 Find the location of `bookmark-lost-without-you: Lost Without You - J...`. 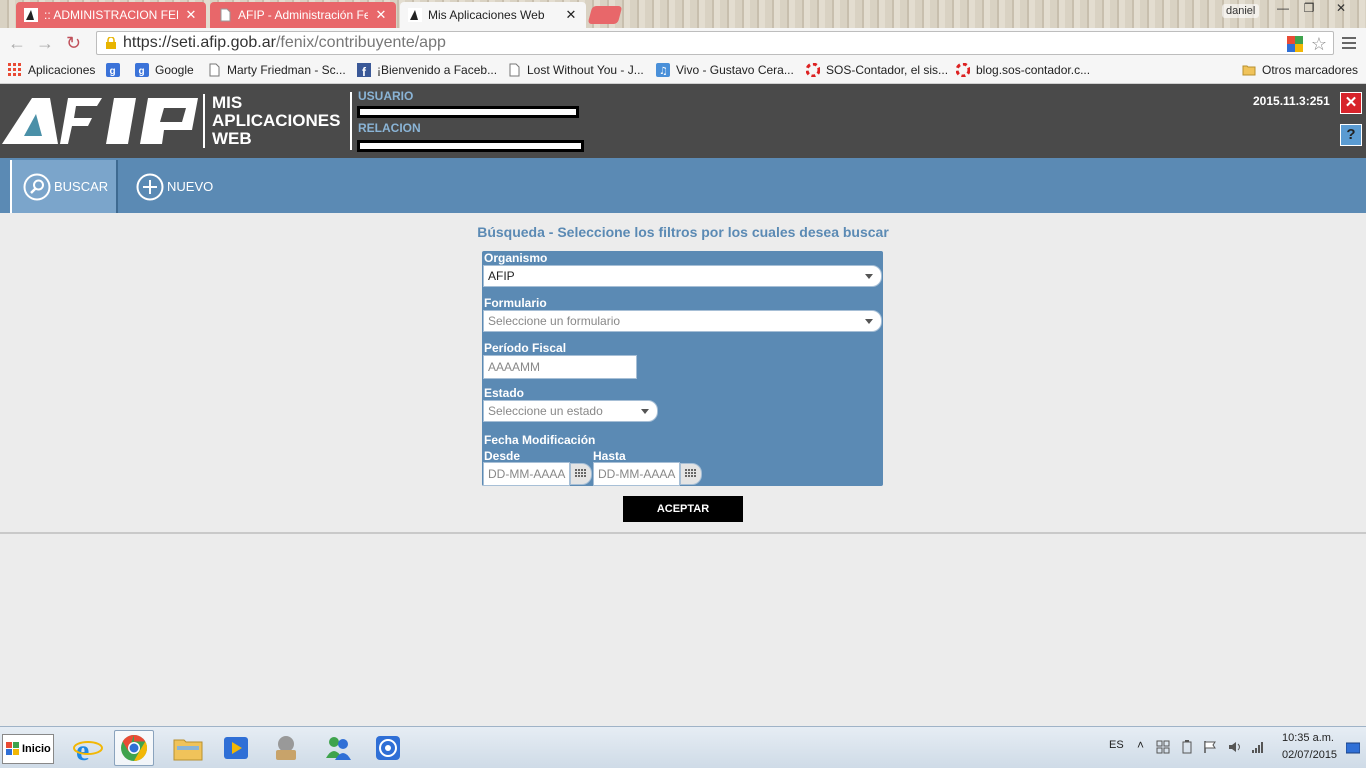

bookmark-lost-without-you: Lost Without You - J... is located at coordinates (575, 70).